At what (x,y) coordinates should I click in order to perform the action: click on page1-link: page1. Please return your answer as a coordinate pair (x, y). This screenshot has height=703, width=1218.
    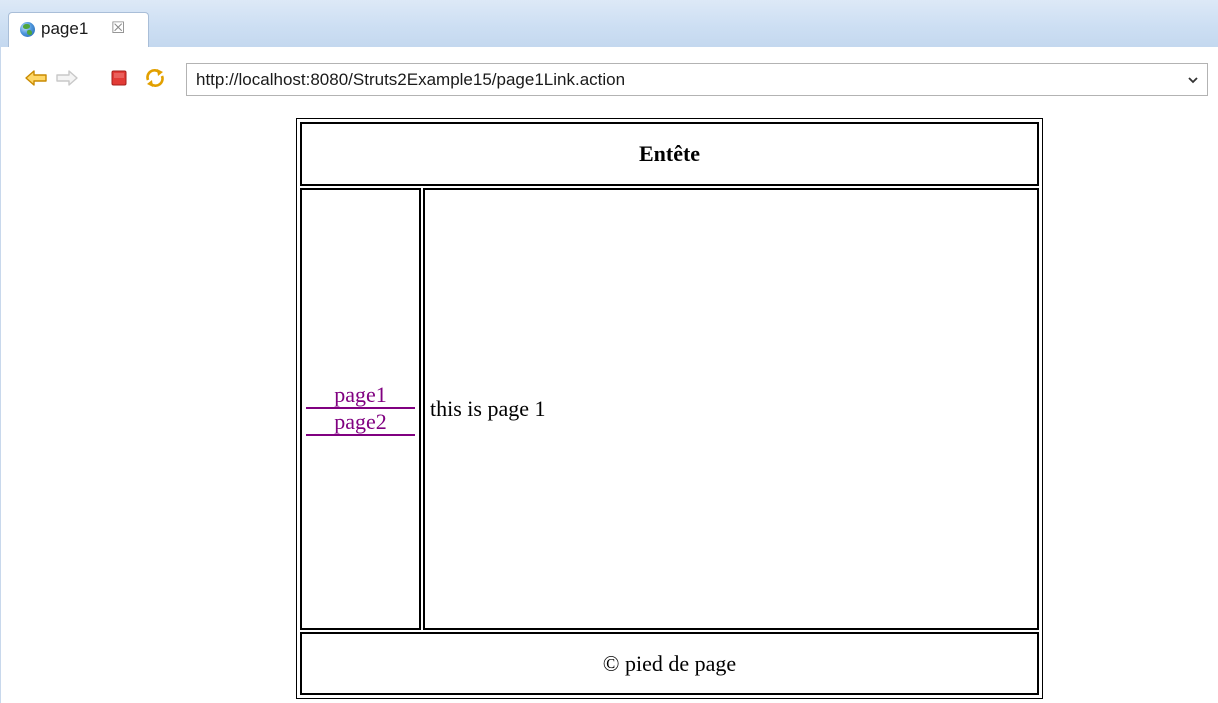
    Looking at the image, I should click on (360, 395).